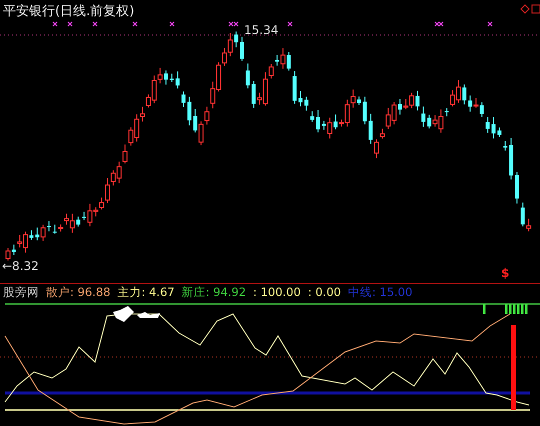  What do you see at coordinates (146, 292) in the screenshot?
I see `indicator-value: 主力: 4.67` at bounding box center [146, 292].